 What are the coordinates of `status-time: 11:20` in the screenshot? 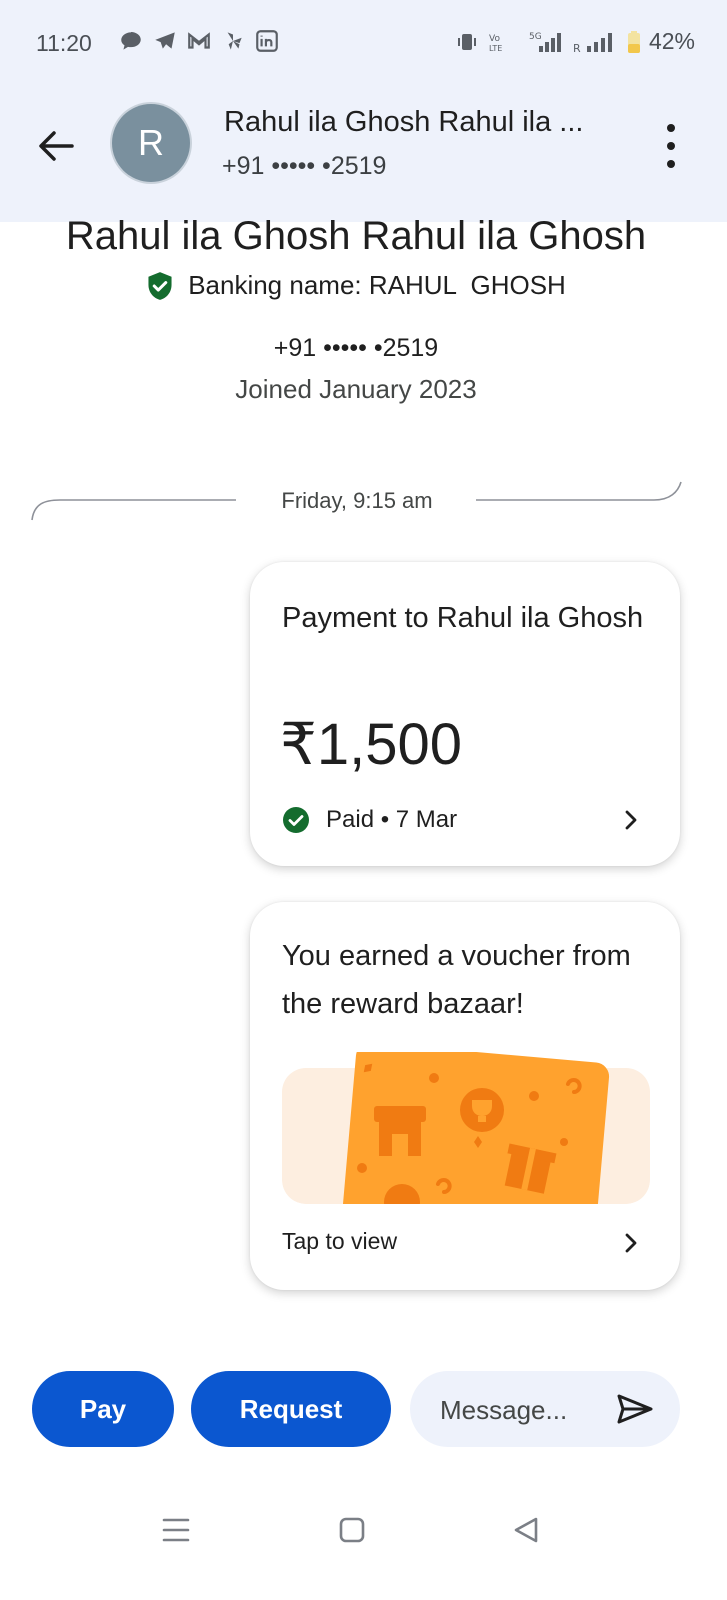 It's located at (64, 43).